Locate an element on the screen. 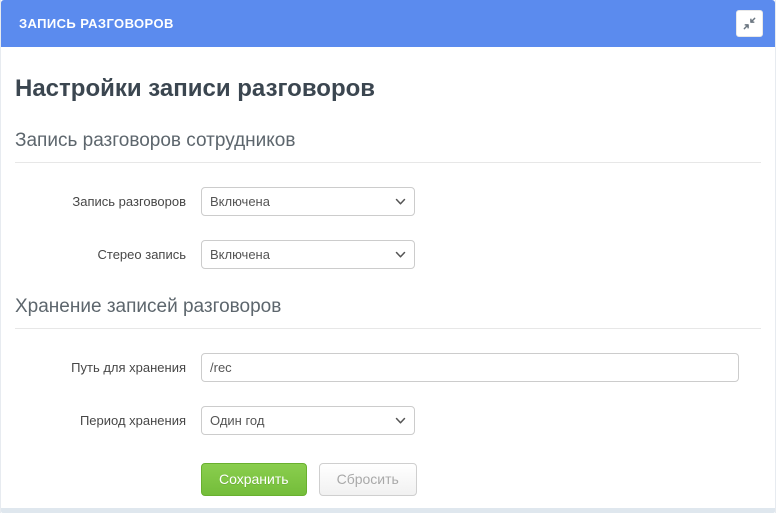 The height and width of the screenshot is (513, 776). form-actions: Сохранить Сбросить is located at coordinates (388, 479).